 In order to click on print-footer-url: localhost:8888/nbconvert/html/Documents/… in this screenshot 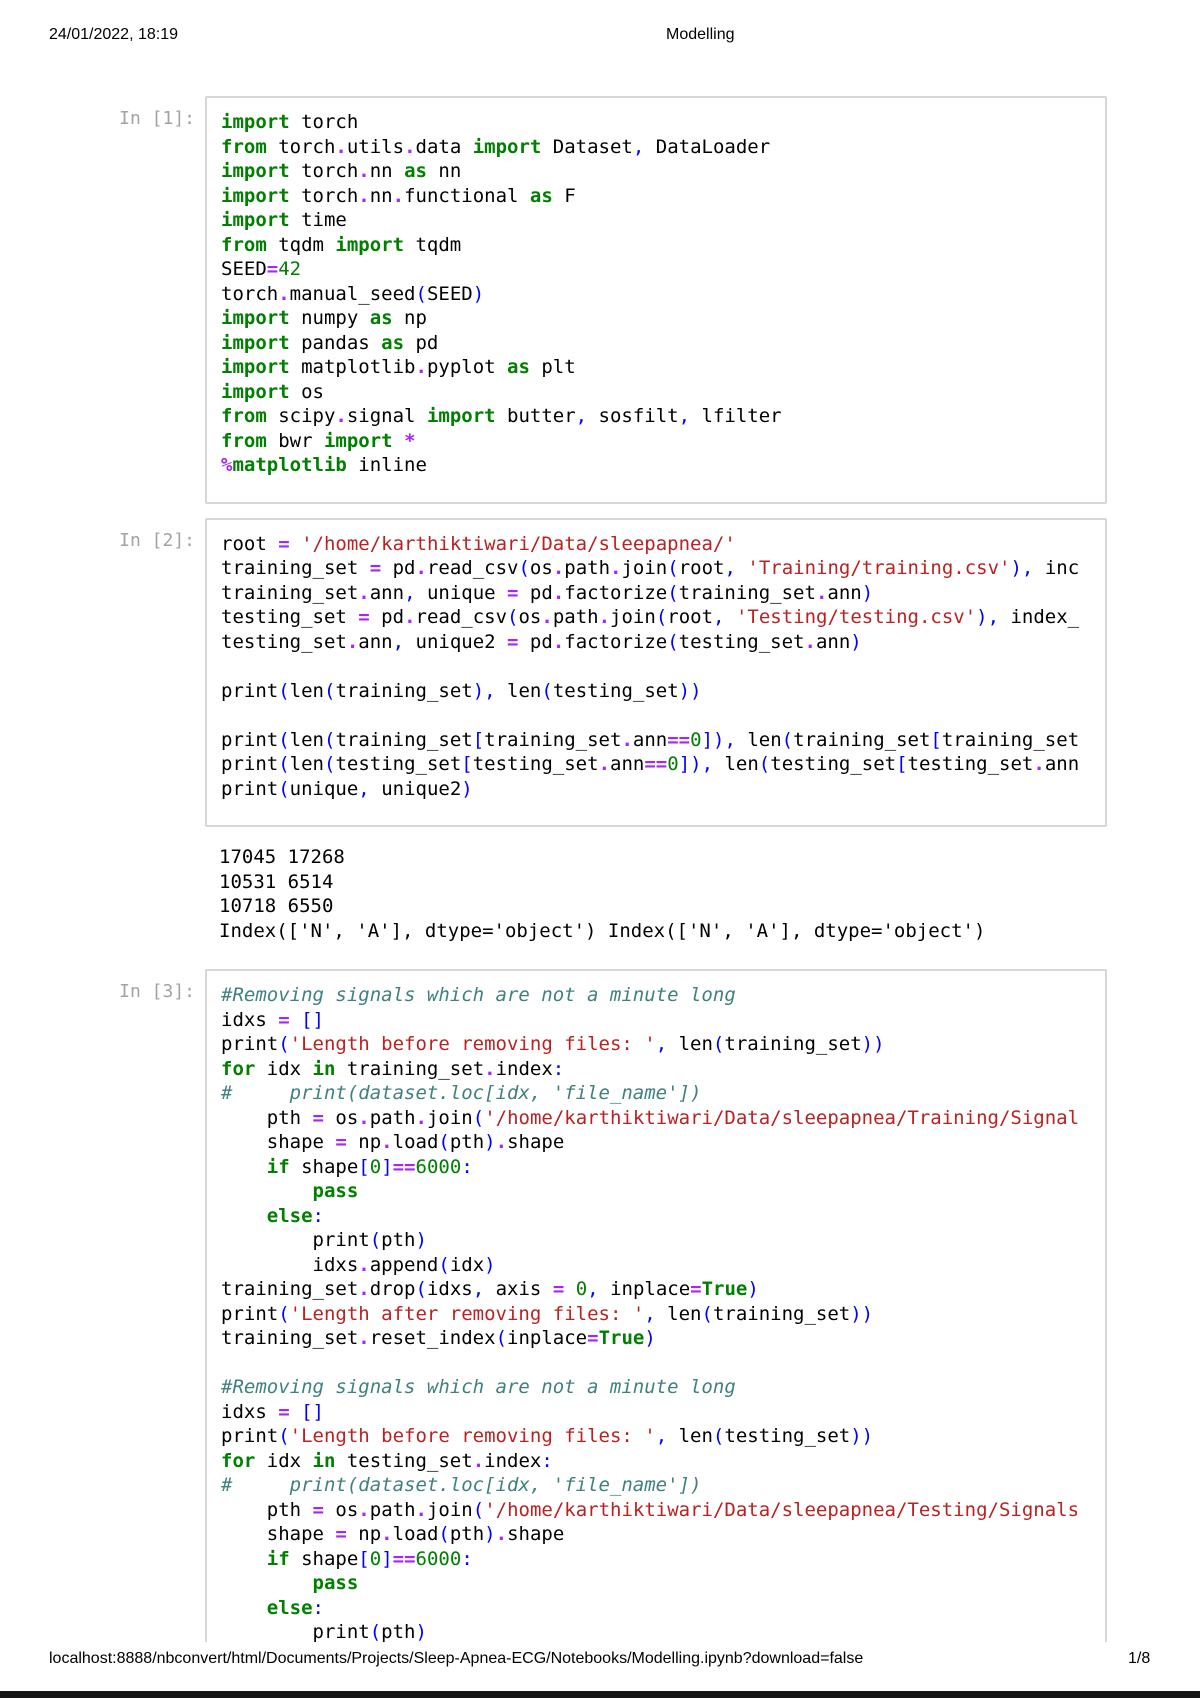, I will do `click(456, 1658)`.